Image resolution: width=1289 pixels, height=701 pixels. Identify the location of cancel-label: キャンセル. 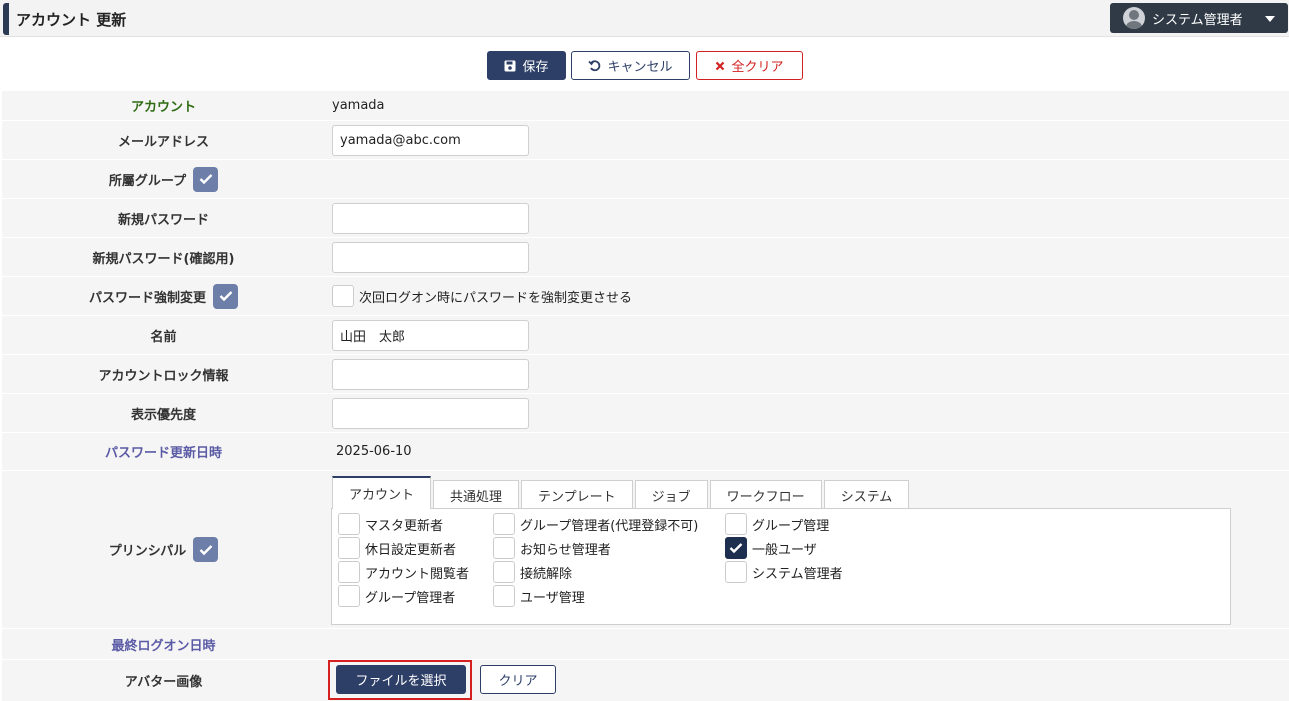
(640, 67).